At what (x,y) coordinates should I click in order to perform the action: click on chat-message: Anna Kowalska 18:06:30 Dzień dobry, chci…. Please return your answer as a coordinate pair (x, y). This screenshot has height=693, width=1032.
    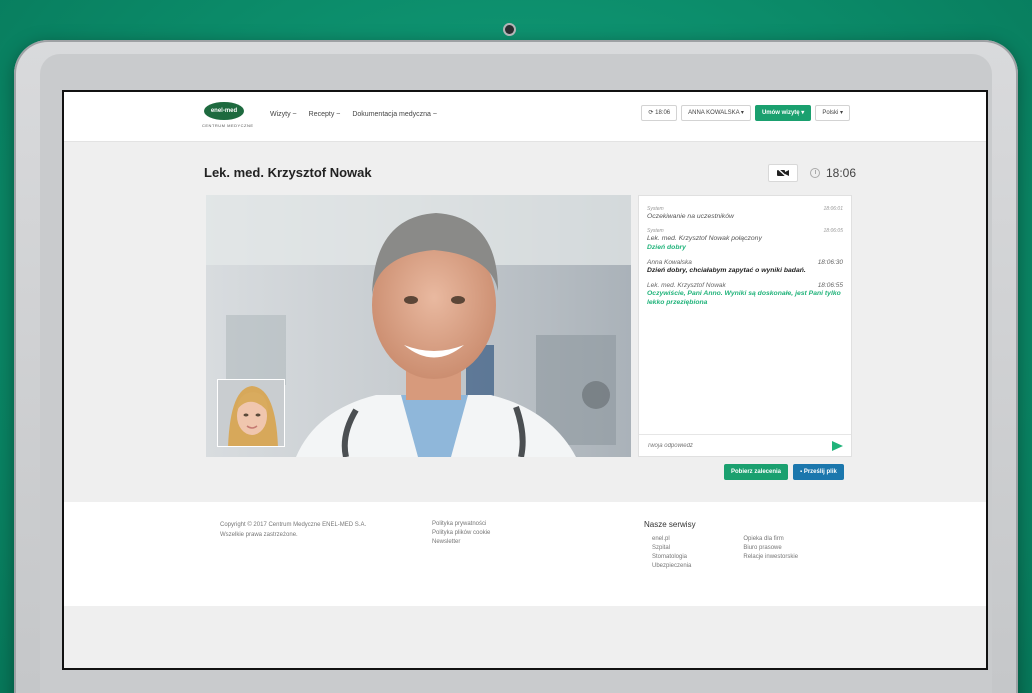
    Looking at the image, I should click on (745, 267).